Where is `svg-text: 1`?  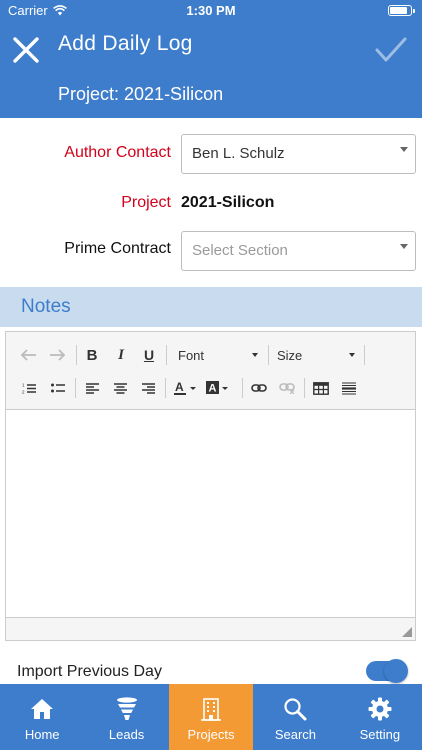 svg-text: 1 is located at coordinates (23, 385).